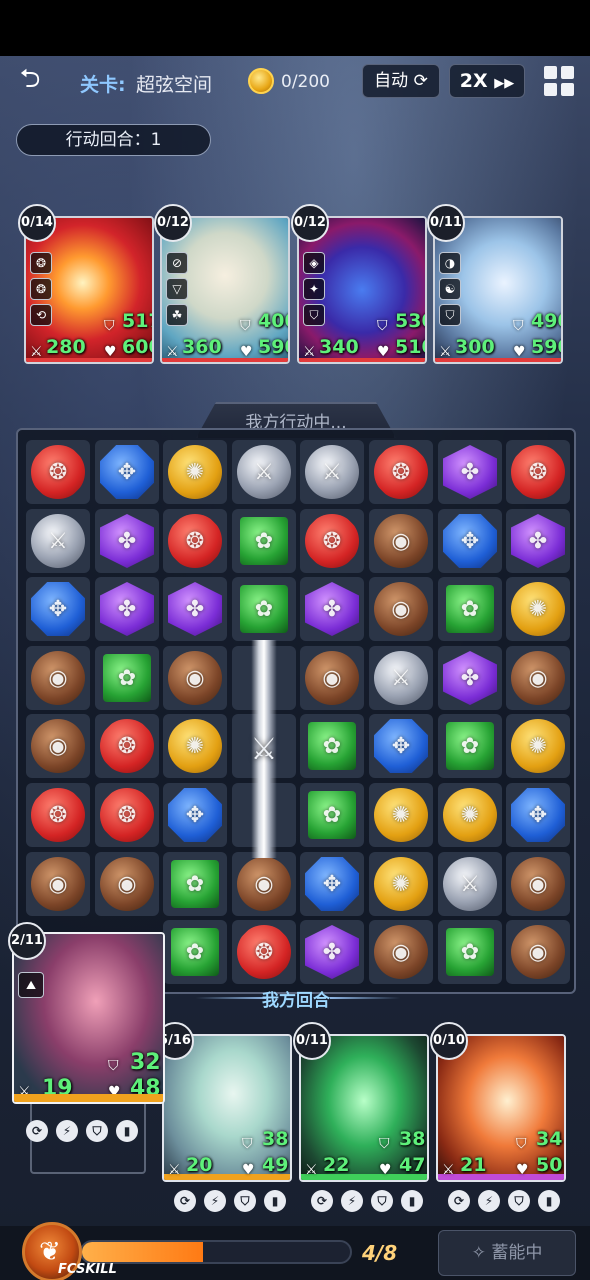  I want to click on speed-button: 2X ▶▶, so click(487, 81).